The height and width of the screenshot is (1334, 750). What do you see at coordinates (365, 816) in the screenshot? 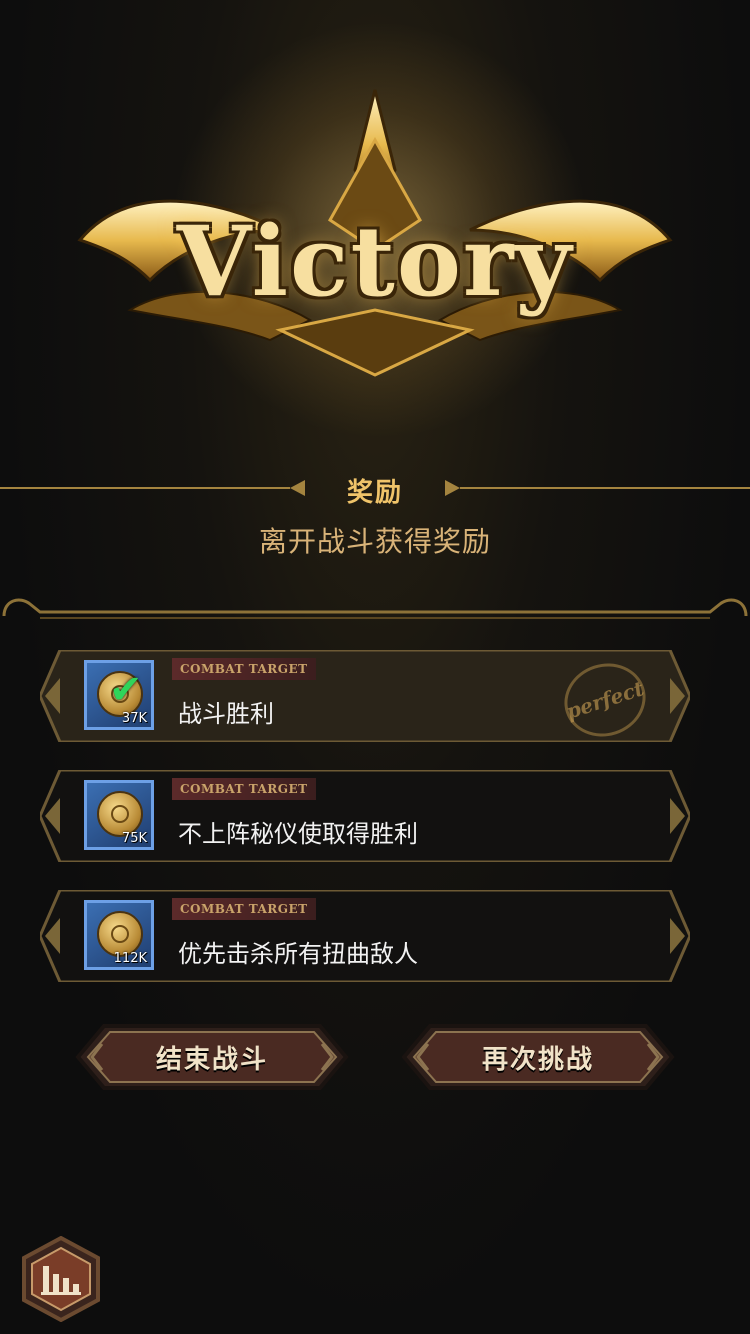
I see `combat-target-card: 75K COMBAT TARGET 不上阵秘仪使取得胜利` at bounding box center [365, 816].